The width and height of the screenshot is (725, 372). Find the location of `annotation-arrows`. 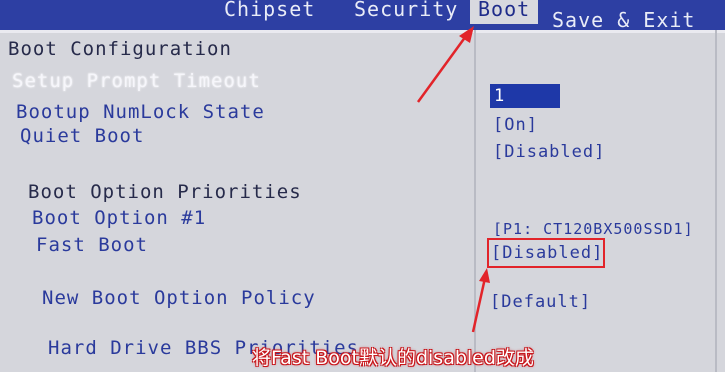

annotation-arrows is located at coordinates (453, 179).